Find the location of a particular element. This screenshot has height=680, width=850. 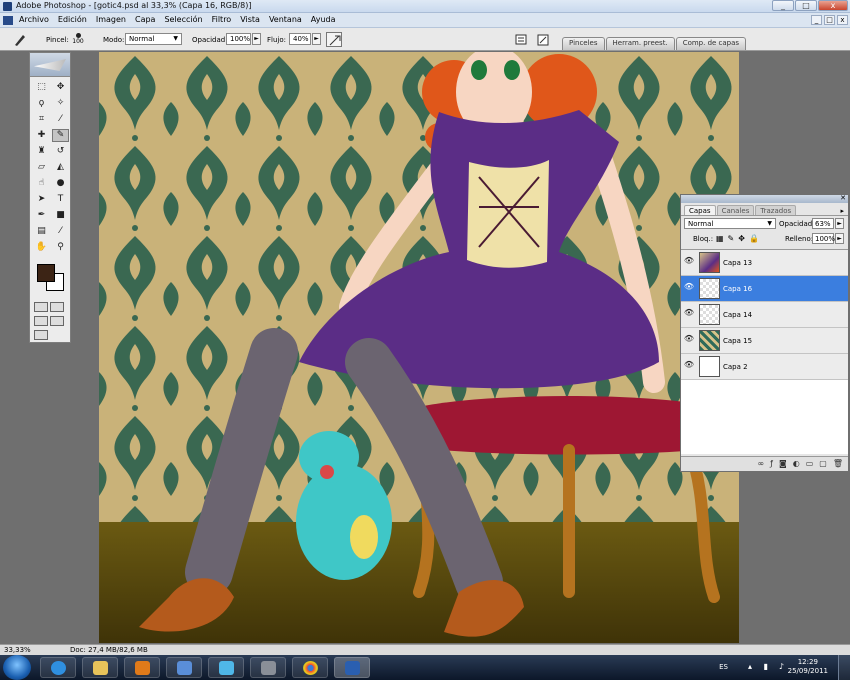

start-button is located at coordinates (17, 667).